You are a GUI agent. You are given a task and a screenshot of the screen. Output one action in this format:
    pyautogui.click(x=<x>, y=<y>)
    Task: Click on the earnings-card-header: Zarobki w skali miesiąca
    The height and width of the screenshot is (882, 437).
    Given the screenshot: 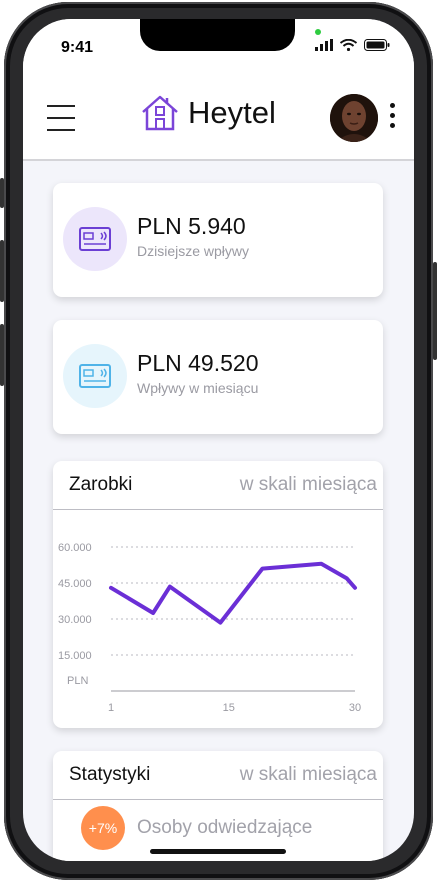 What is the action you would take?
    pyautogui.click(x=218, y=485)
    